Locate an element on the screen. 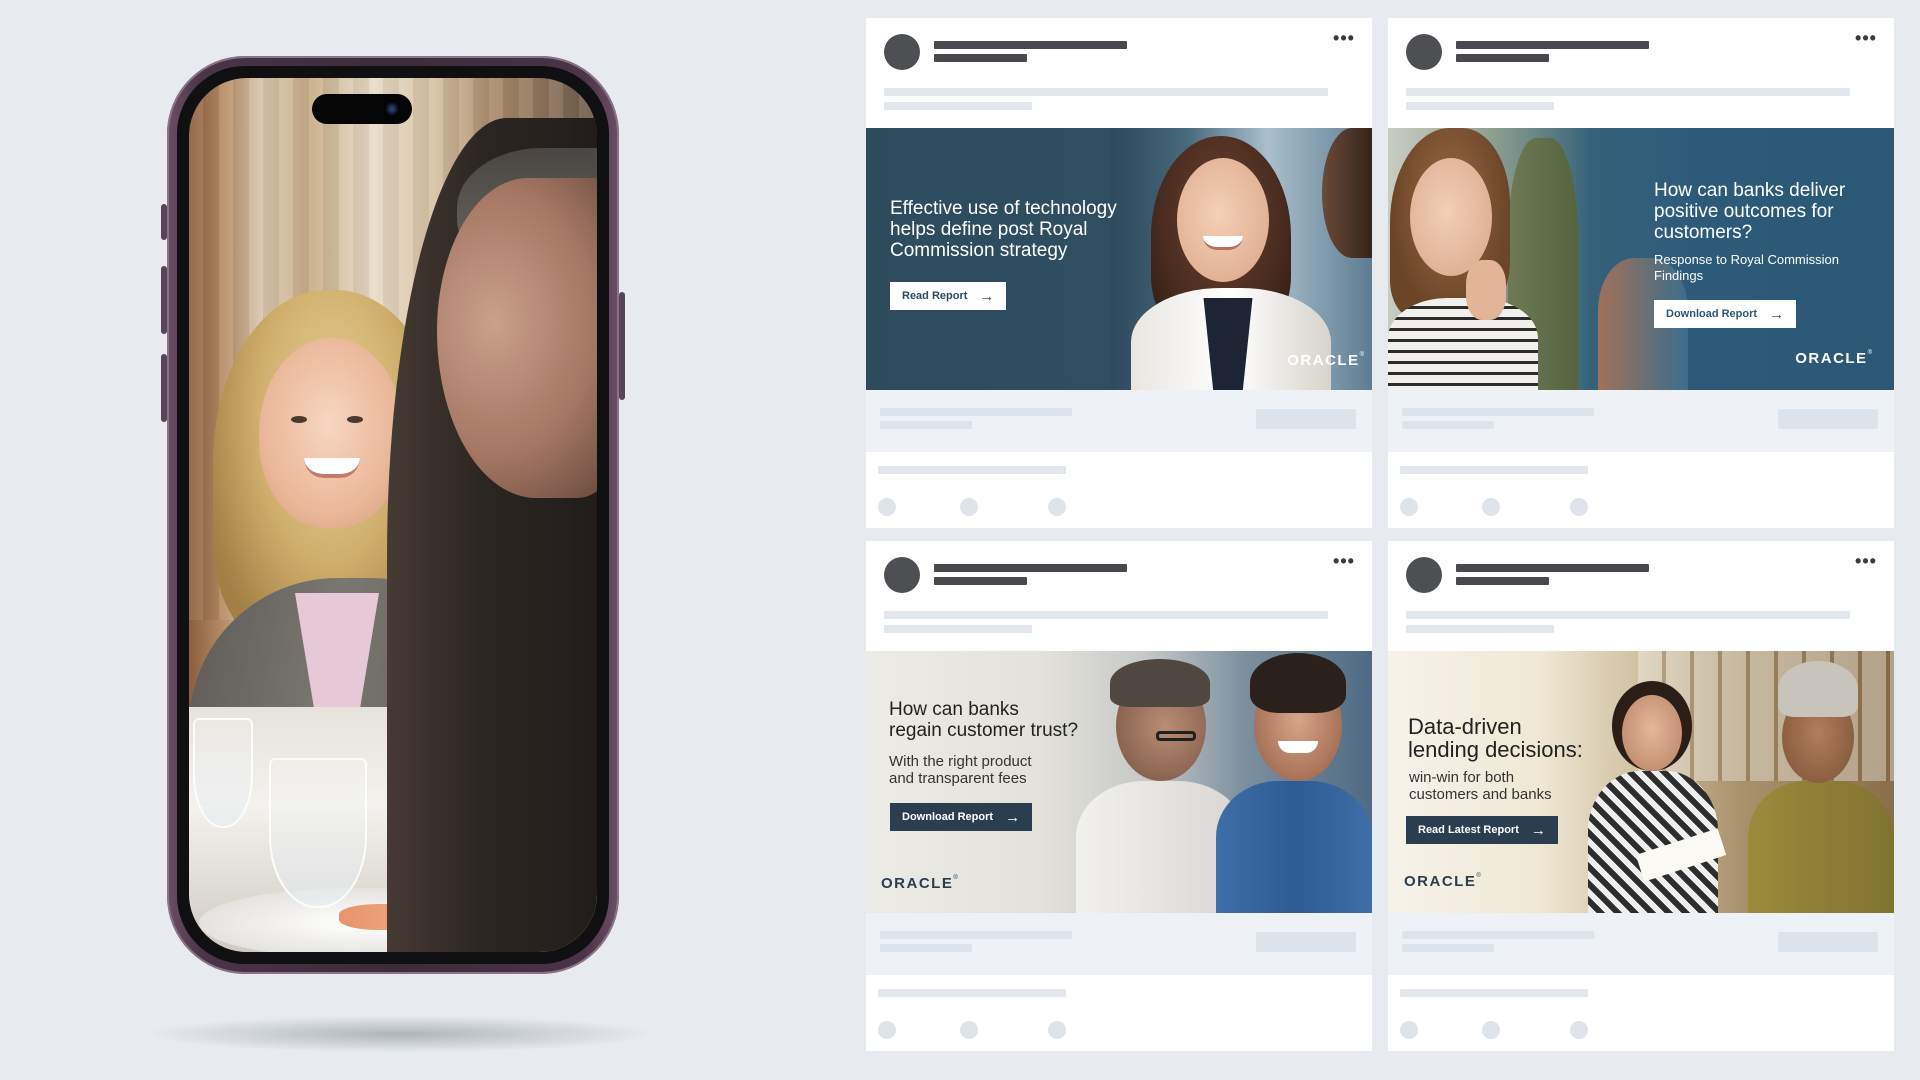 Image resolution: width=1920 pixels, height=1080 pixels. phone-volume-down-button is located at coordinates (164, 388).